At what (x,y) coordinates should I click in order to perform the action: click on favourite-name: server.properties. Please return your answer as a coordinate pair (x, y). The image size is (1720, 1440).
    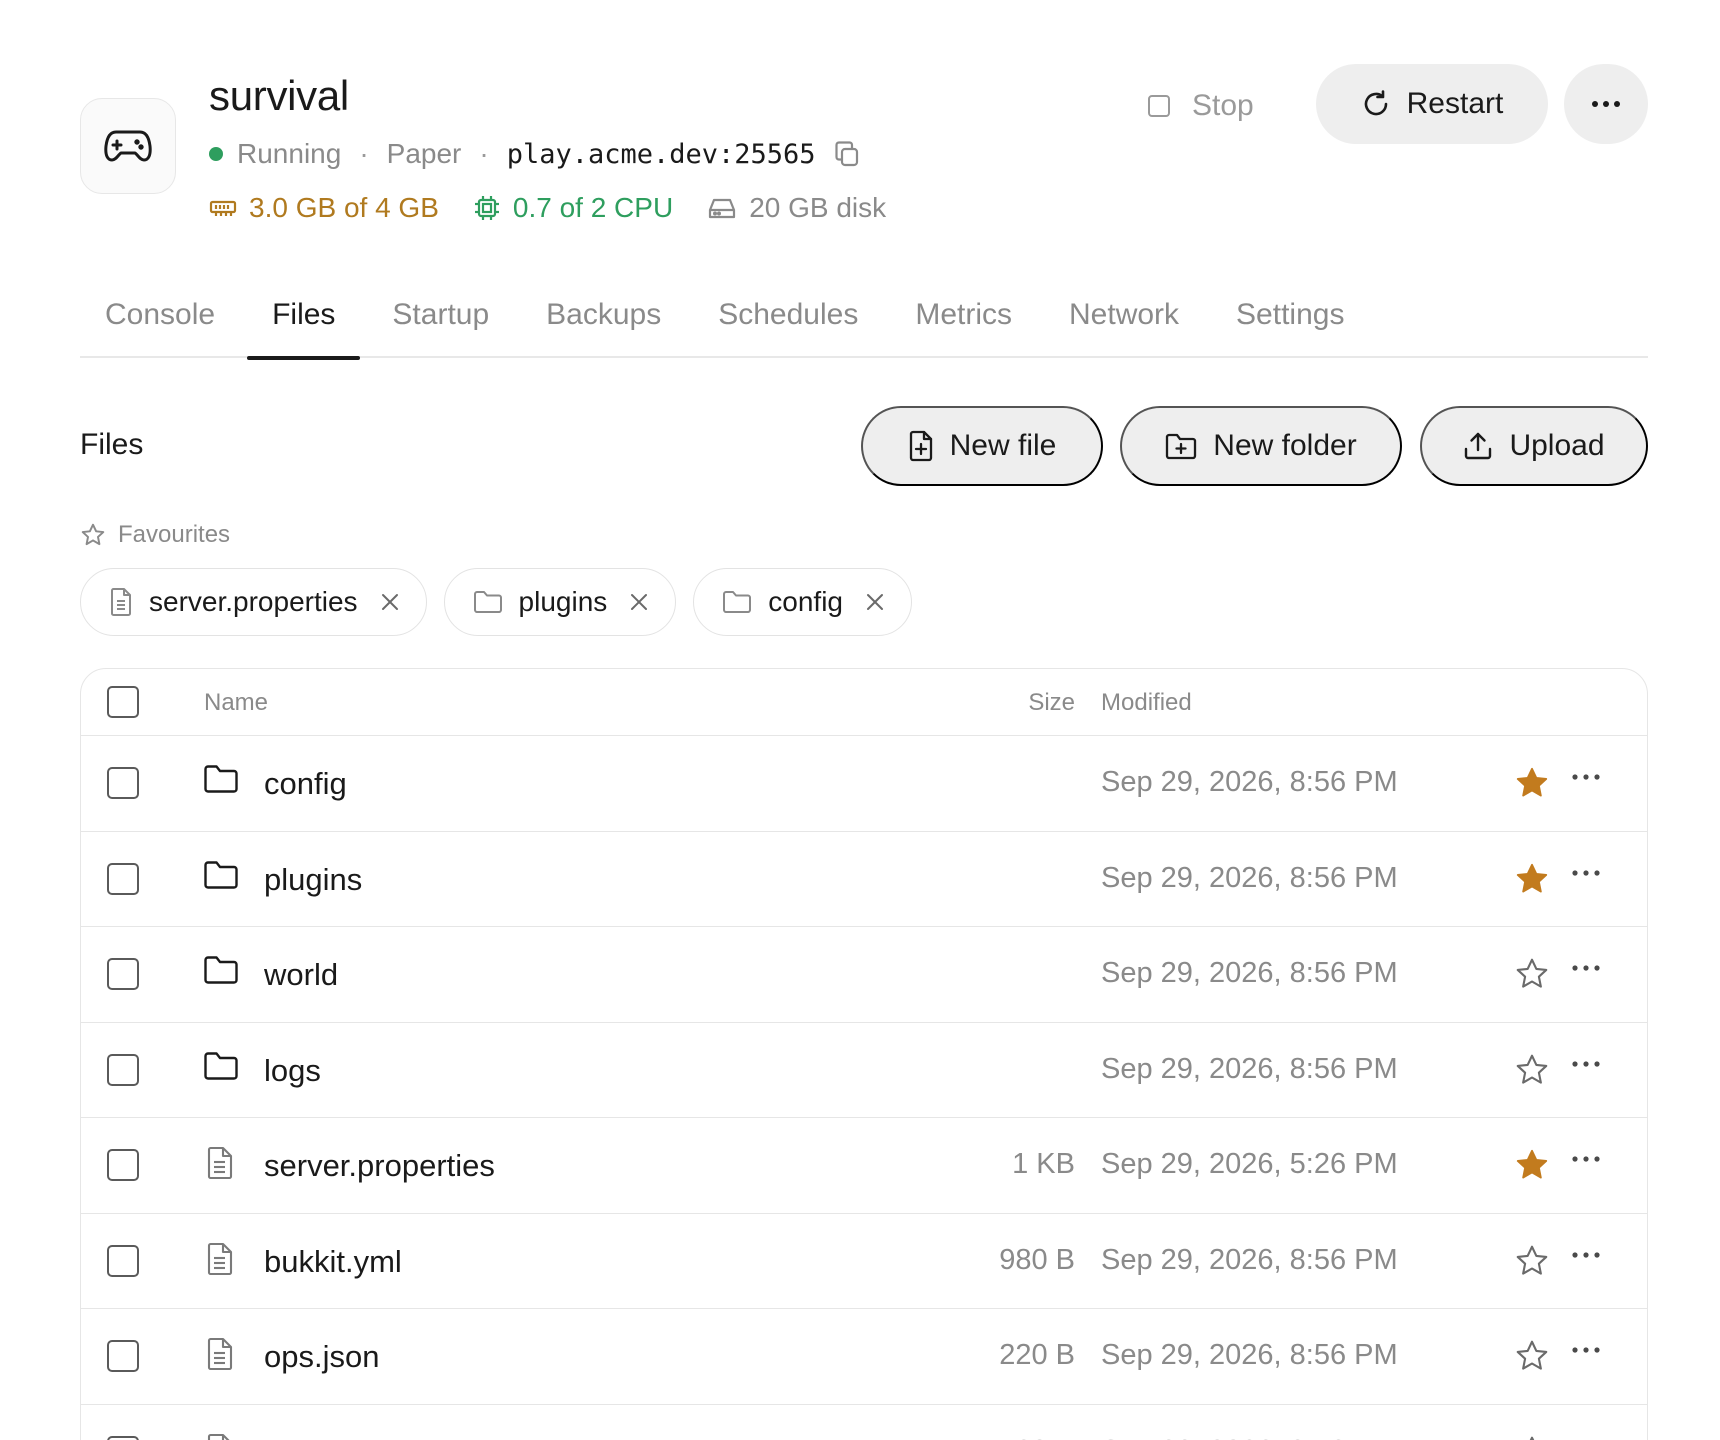
    Looking at the image, I should click on (253, 601).